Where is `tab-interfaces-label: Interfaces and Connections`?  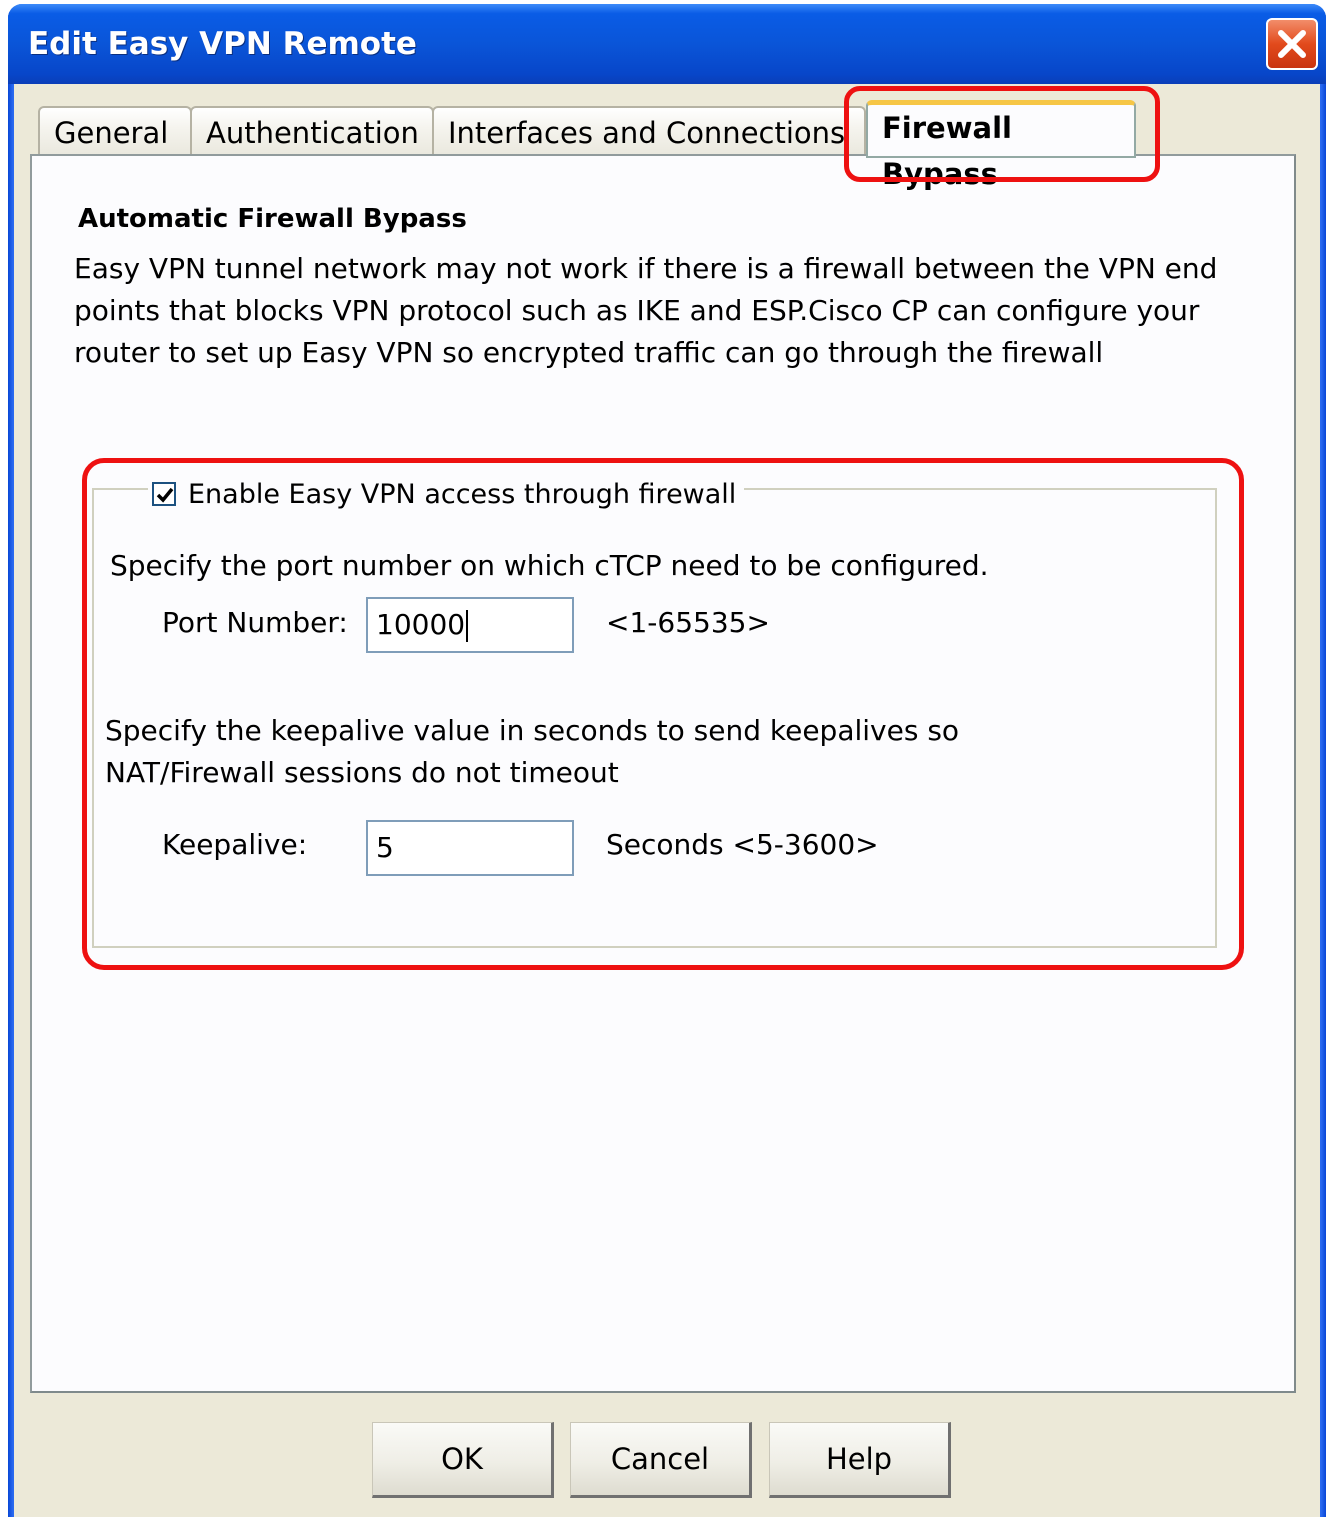 tab-interfaces-label: Interfaces and Connections is located at coordinates (647, 133).